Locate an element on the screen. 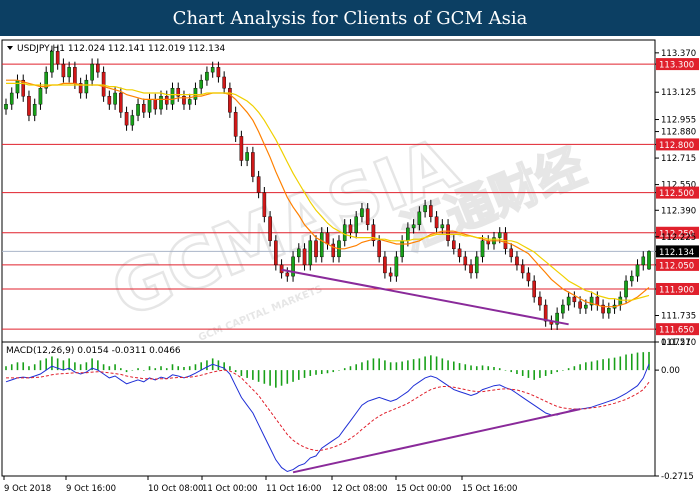 This screenshot has height=504, width=700. time-axis-label: 9 Oct 2018 is located at coordinates (27, 489).